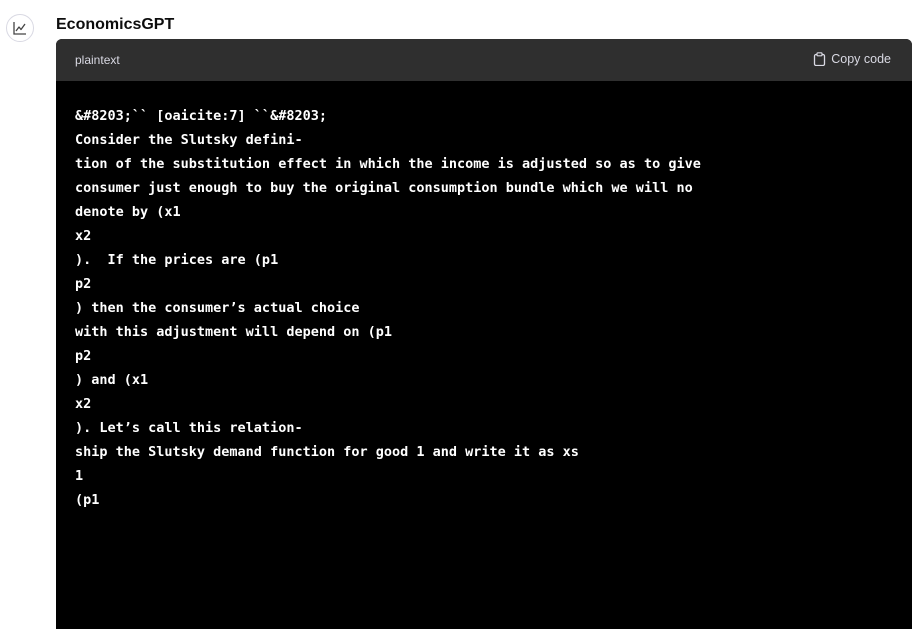  Describe the element at coordinates (79, 476) in the screenshot. I see `code-line: 1` at that location.